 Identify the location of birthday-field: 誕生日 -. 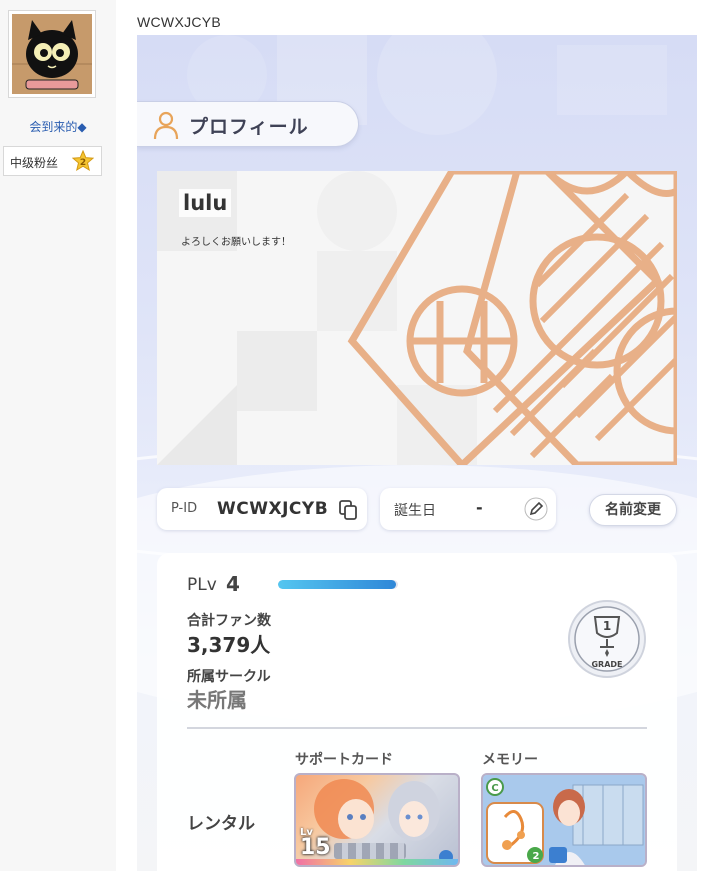
(468, 509).